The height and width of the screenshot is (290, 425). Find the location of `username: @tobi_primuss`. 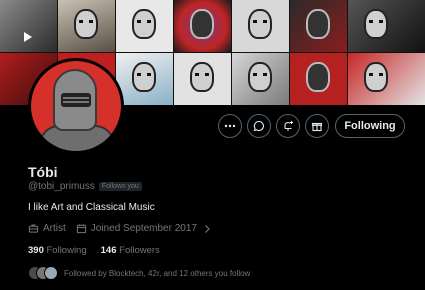

username: @tobi_primuss is located at coordinates (61, 186).